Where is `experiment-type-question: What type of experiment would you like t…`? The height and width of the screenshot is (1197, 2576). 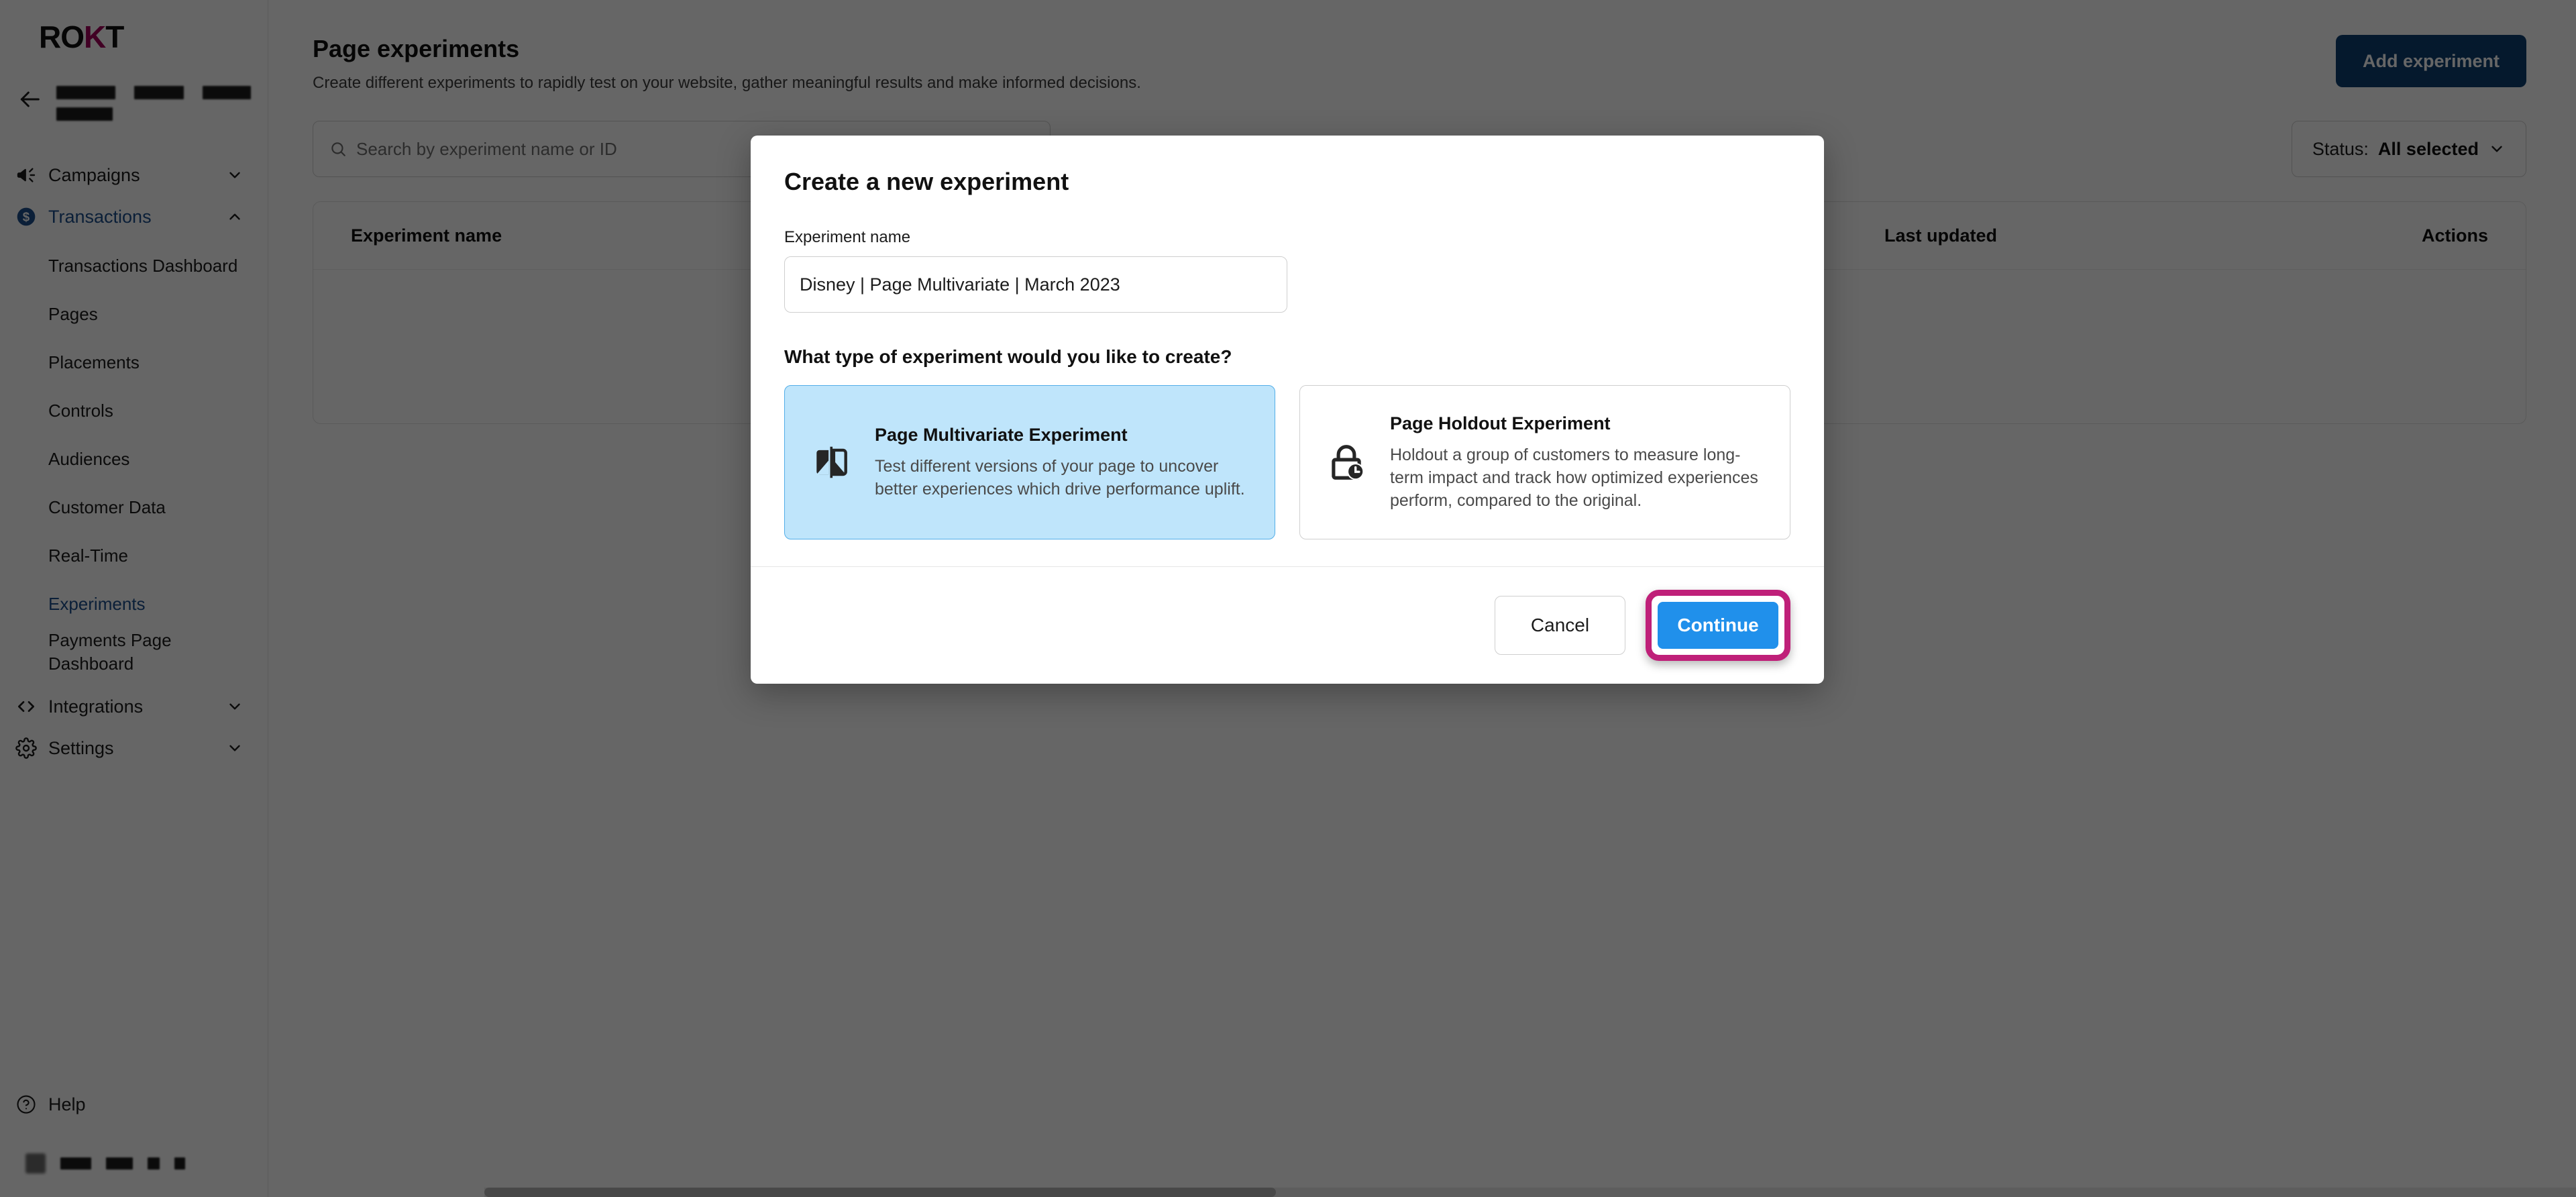
experiment-type-question: What type of experiment would you like t… is located at coordinates (1008, 356).